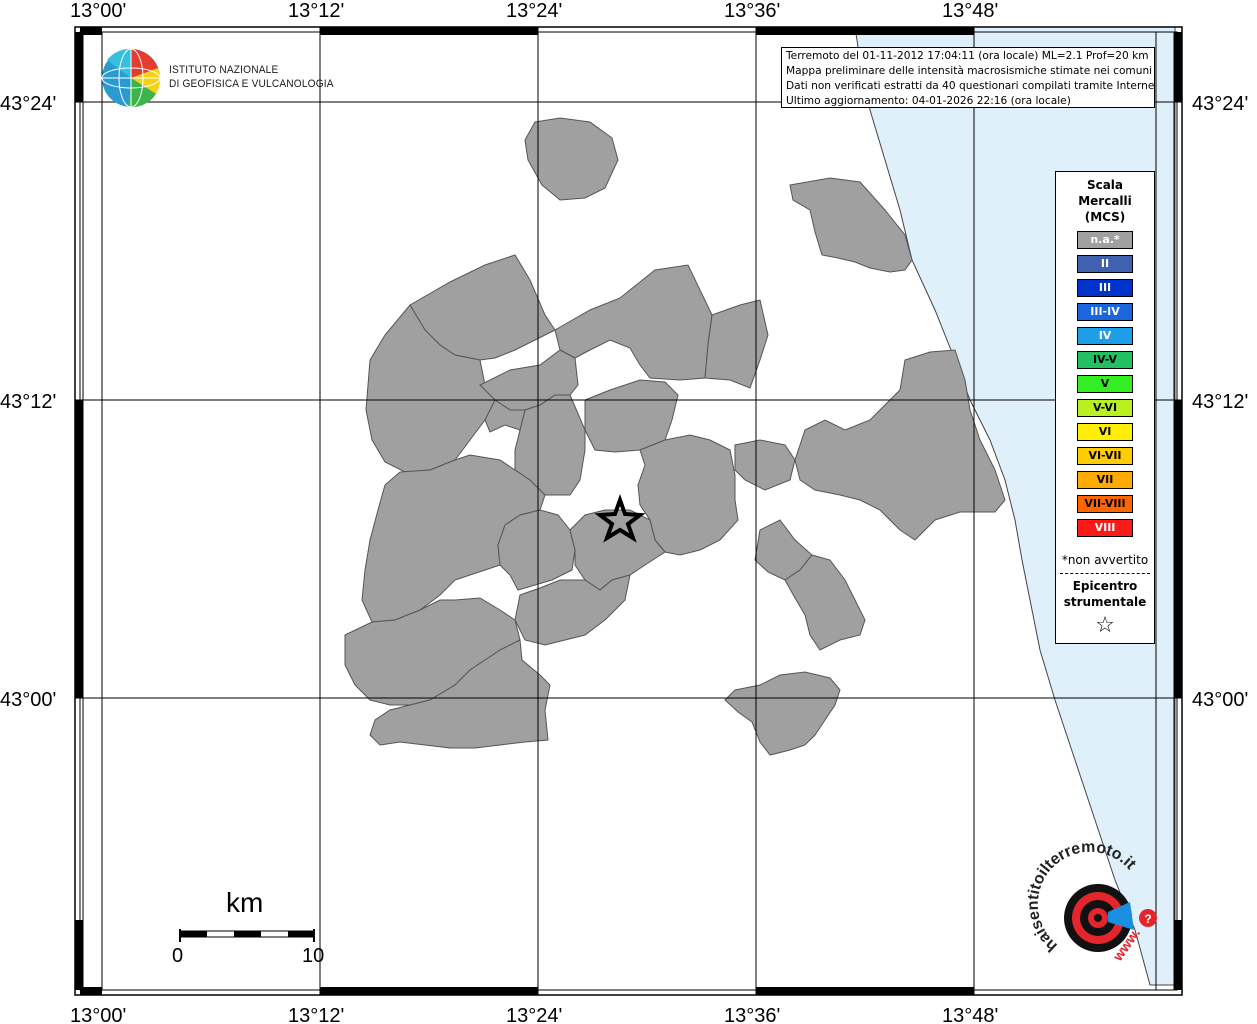 The width and height of the screenshot is (1257, 1024). I want to click on scale-unit: km, so click(245, 902).